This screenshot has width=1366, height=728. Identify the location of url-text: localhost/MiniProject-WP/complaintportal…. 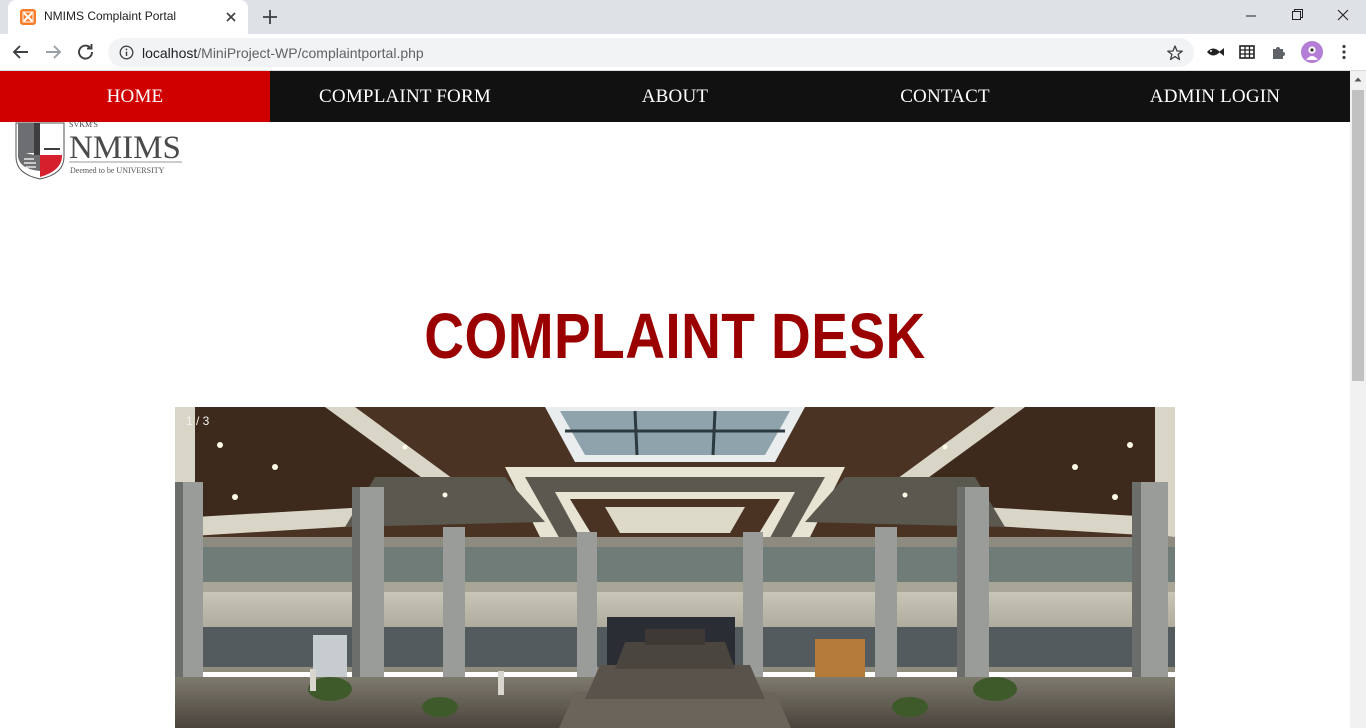
(283, 53).